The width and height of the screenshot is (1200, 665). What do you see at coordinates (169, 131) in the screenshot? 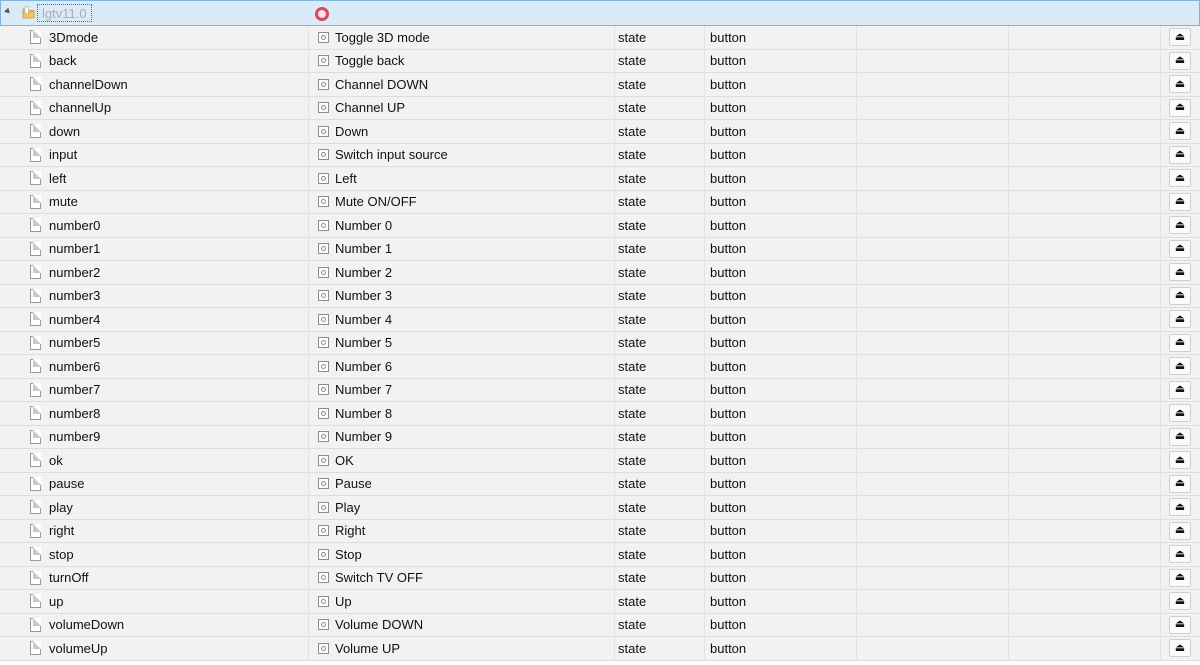
I see `id-cell: down` at bounding box center [169, 131].